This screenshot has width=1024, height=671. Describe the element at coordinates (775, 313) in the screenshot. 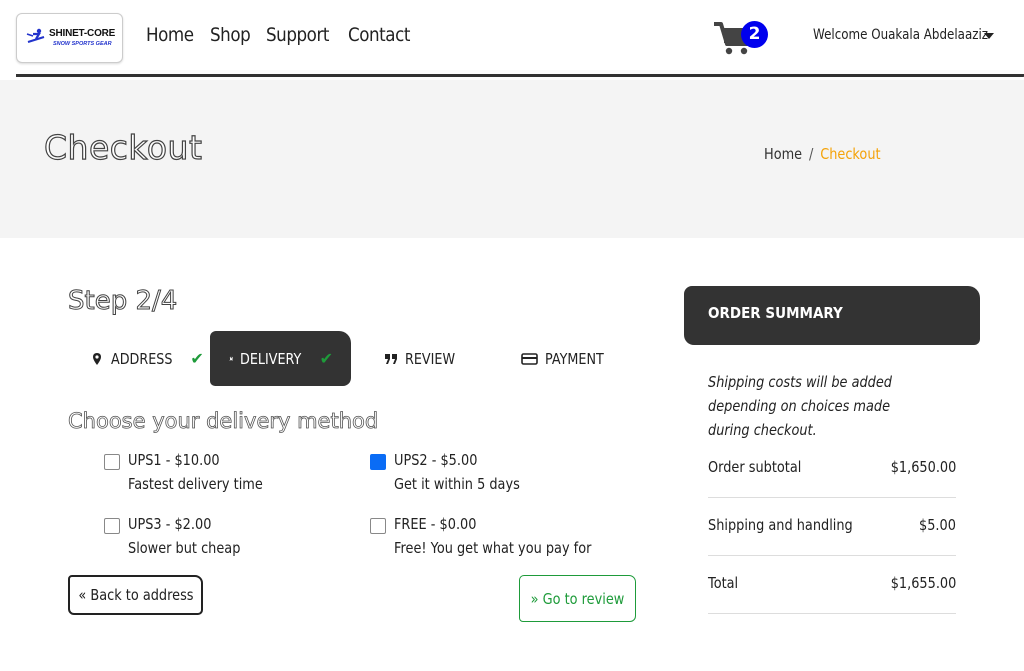

I see `order-summary-title: ORDER SUMMARY` at that location.